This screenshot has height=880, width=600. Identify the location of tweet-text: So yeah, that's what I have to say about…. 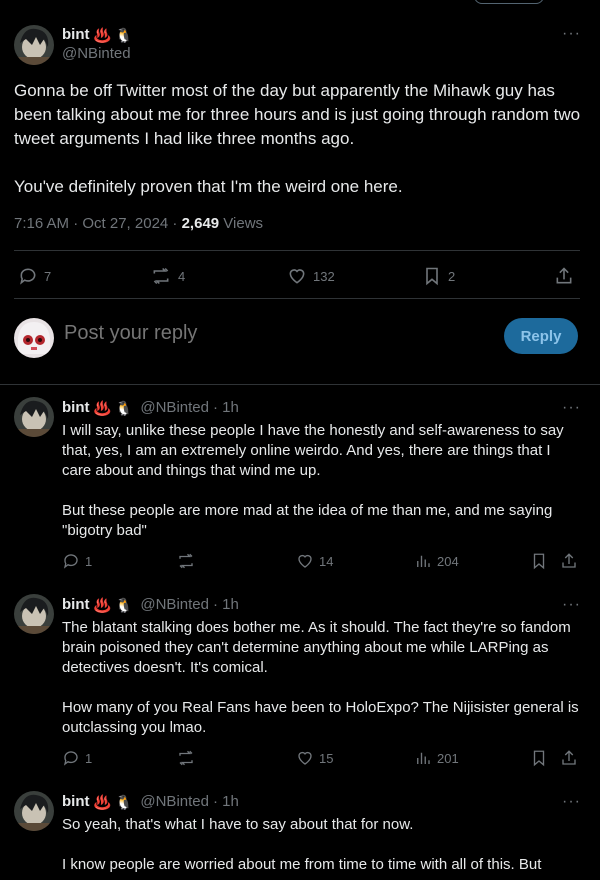
(322, 845).